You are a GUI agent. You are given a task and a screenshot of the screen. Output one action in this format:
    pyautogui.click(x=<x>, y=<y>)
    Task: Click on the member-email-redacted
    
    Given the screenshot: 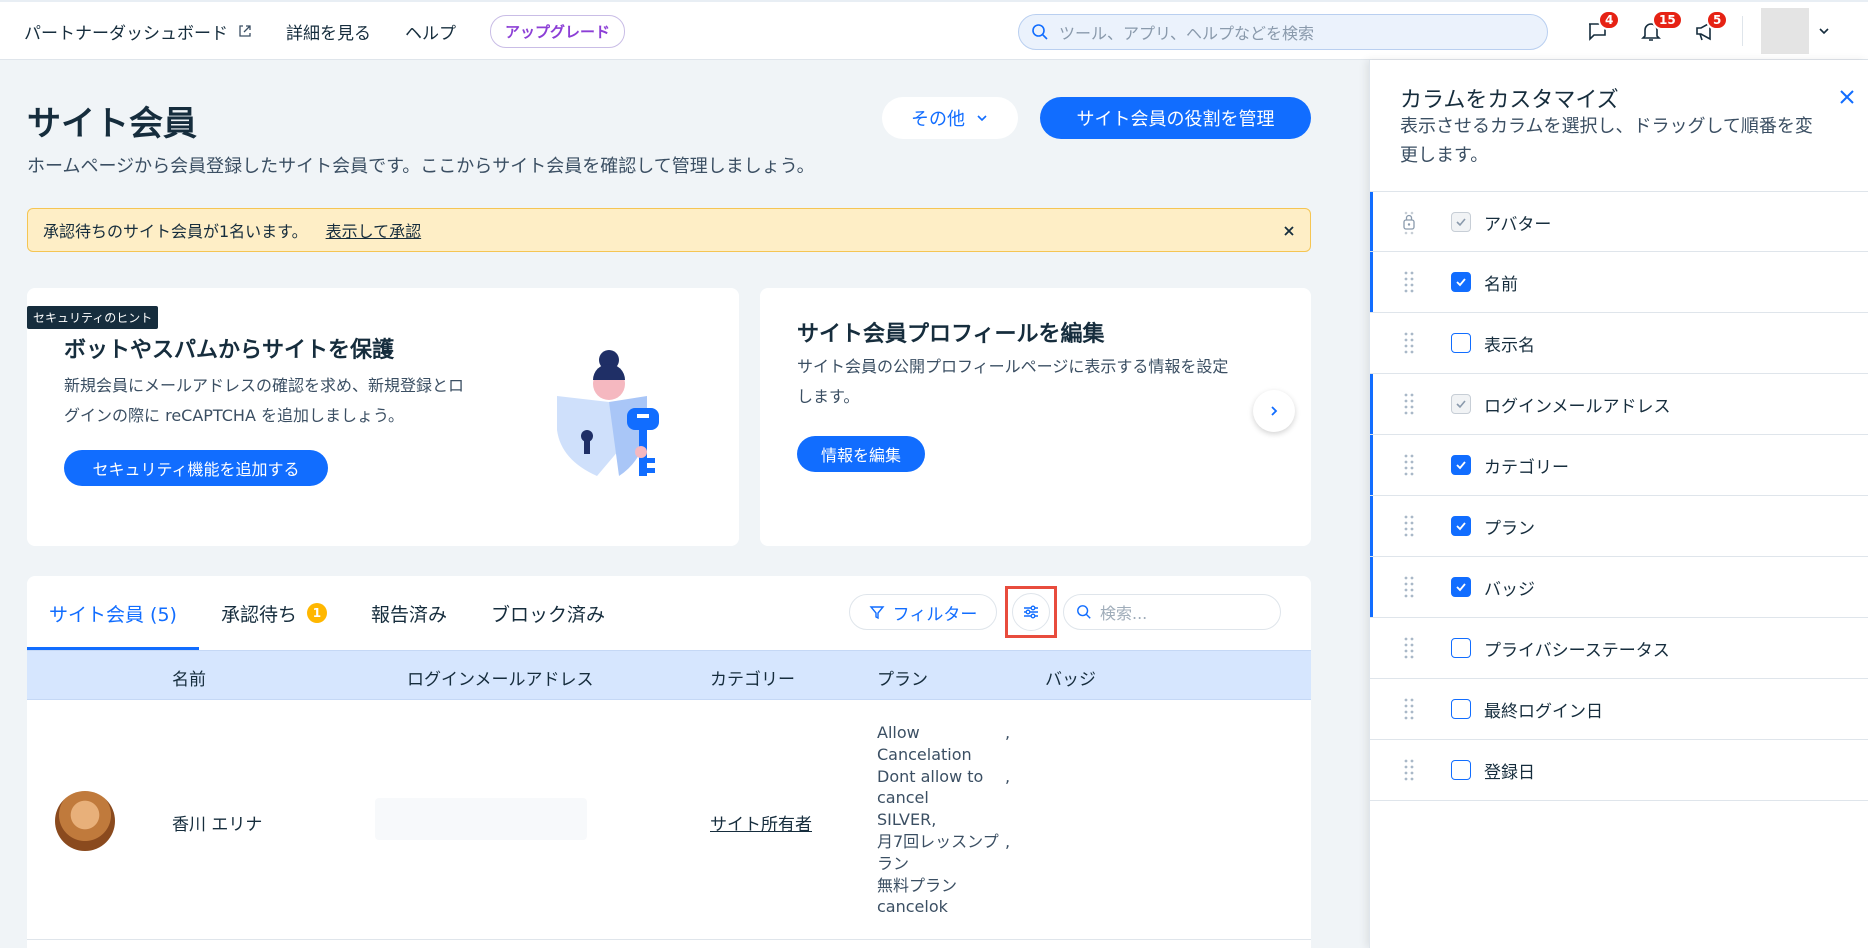 What is the action you would take?
    pyautogui.click(x=481, y=819)
    